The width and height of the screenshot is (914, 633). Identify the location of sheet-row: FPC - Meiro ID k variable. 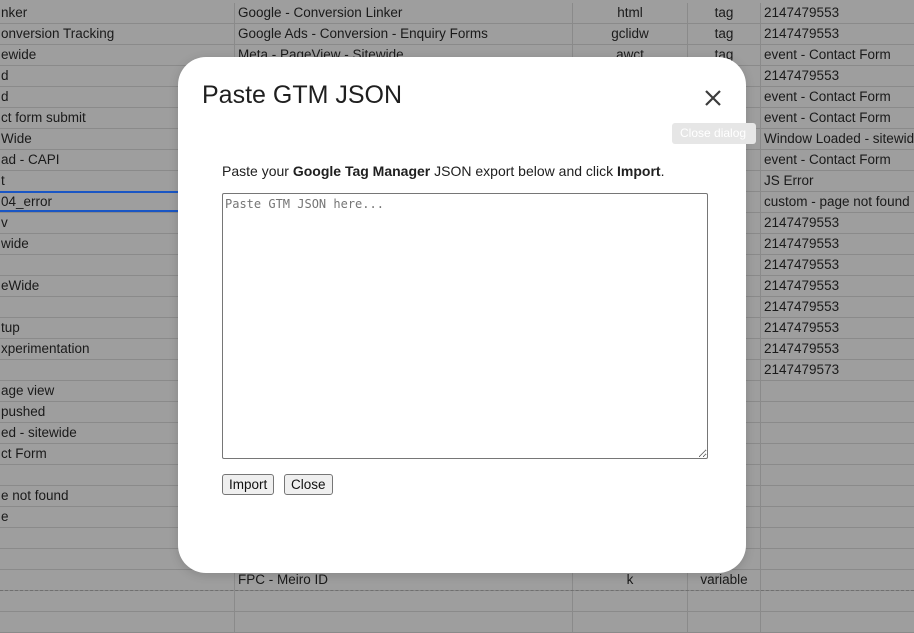
(457, 580).